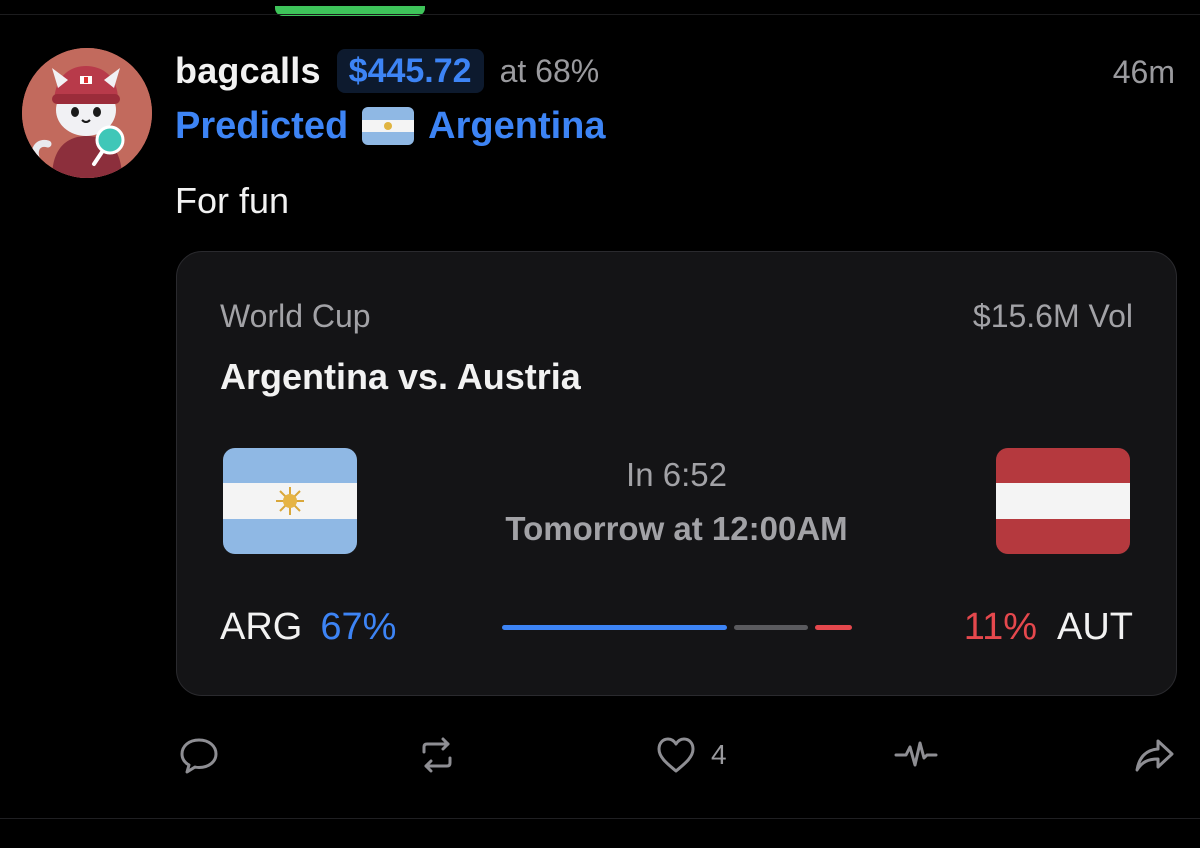 This screenshot has height=848, width=1200. Describe the element at coordinates (600, 818) in the screenshot. I see `bottom-divider` at that location.